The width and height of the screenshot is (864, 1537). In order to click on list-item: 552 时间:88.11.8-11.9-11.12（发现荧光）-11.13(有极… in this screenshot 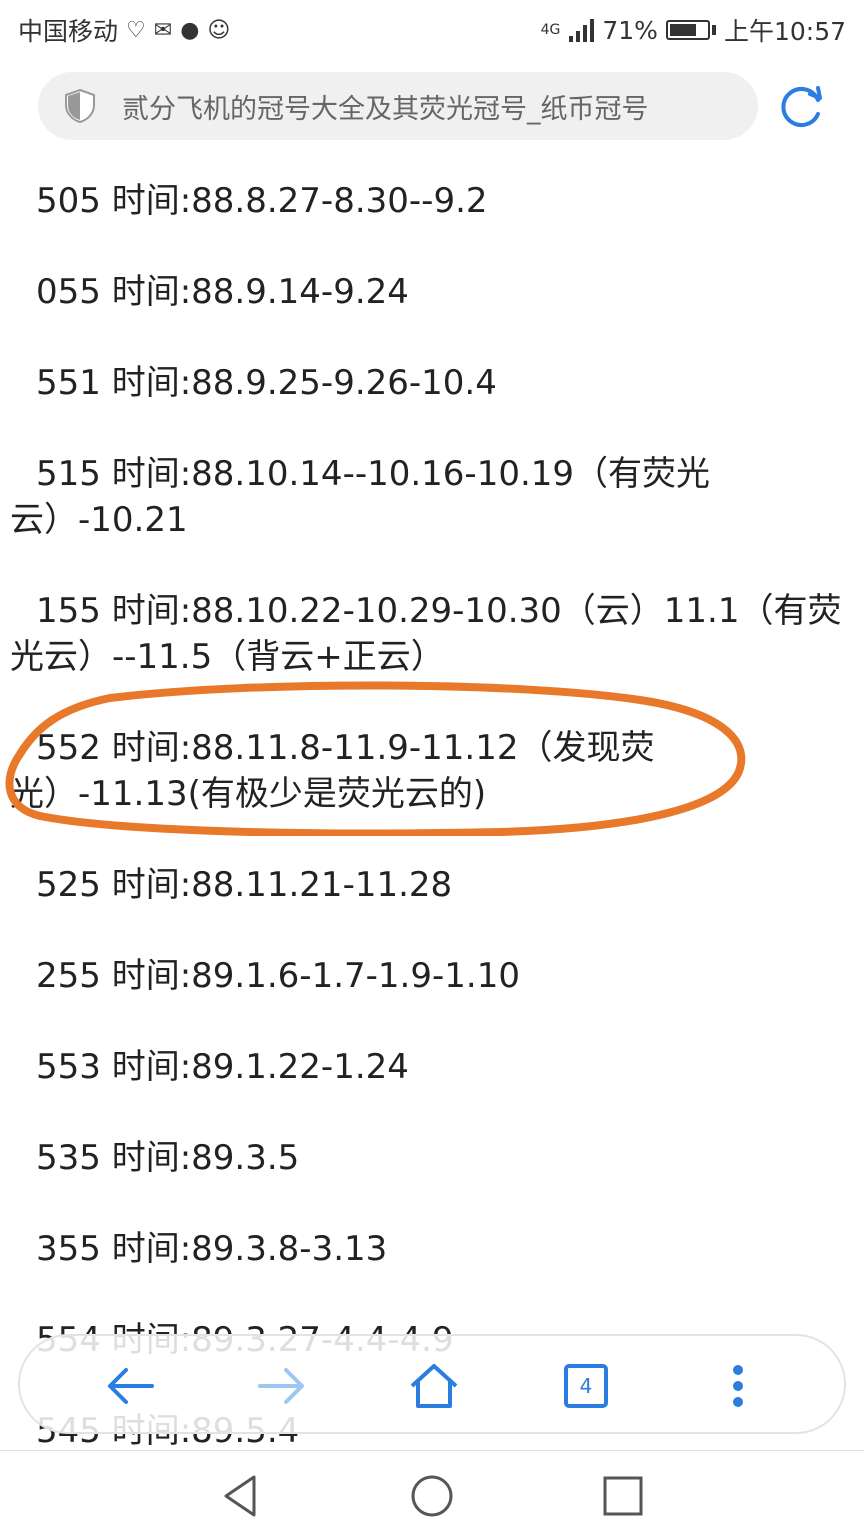, I will do `click(332, 771)`.